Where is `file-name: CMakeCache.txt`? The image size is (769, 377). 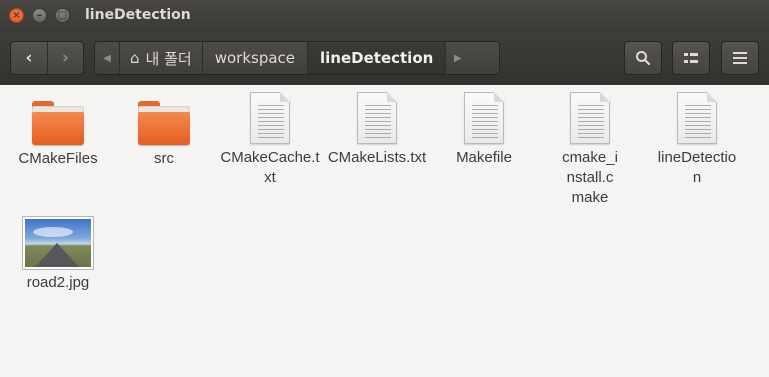 file-name: CMakeCache.txt is located at coordinates (270, 167).